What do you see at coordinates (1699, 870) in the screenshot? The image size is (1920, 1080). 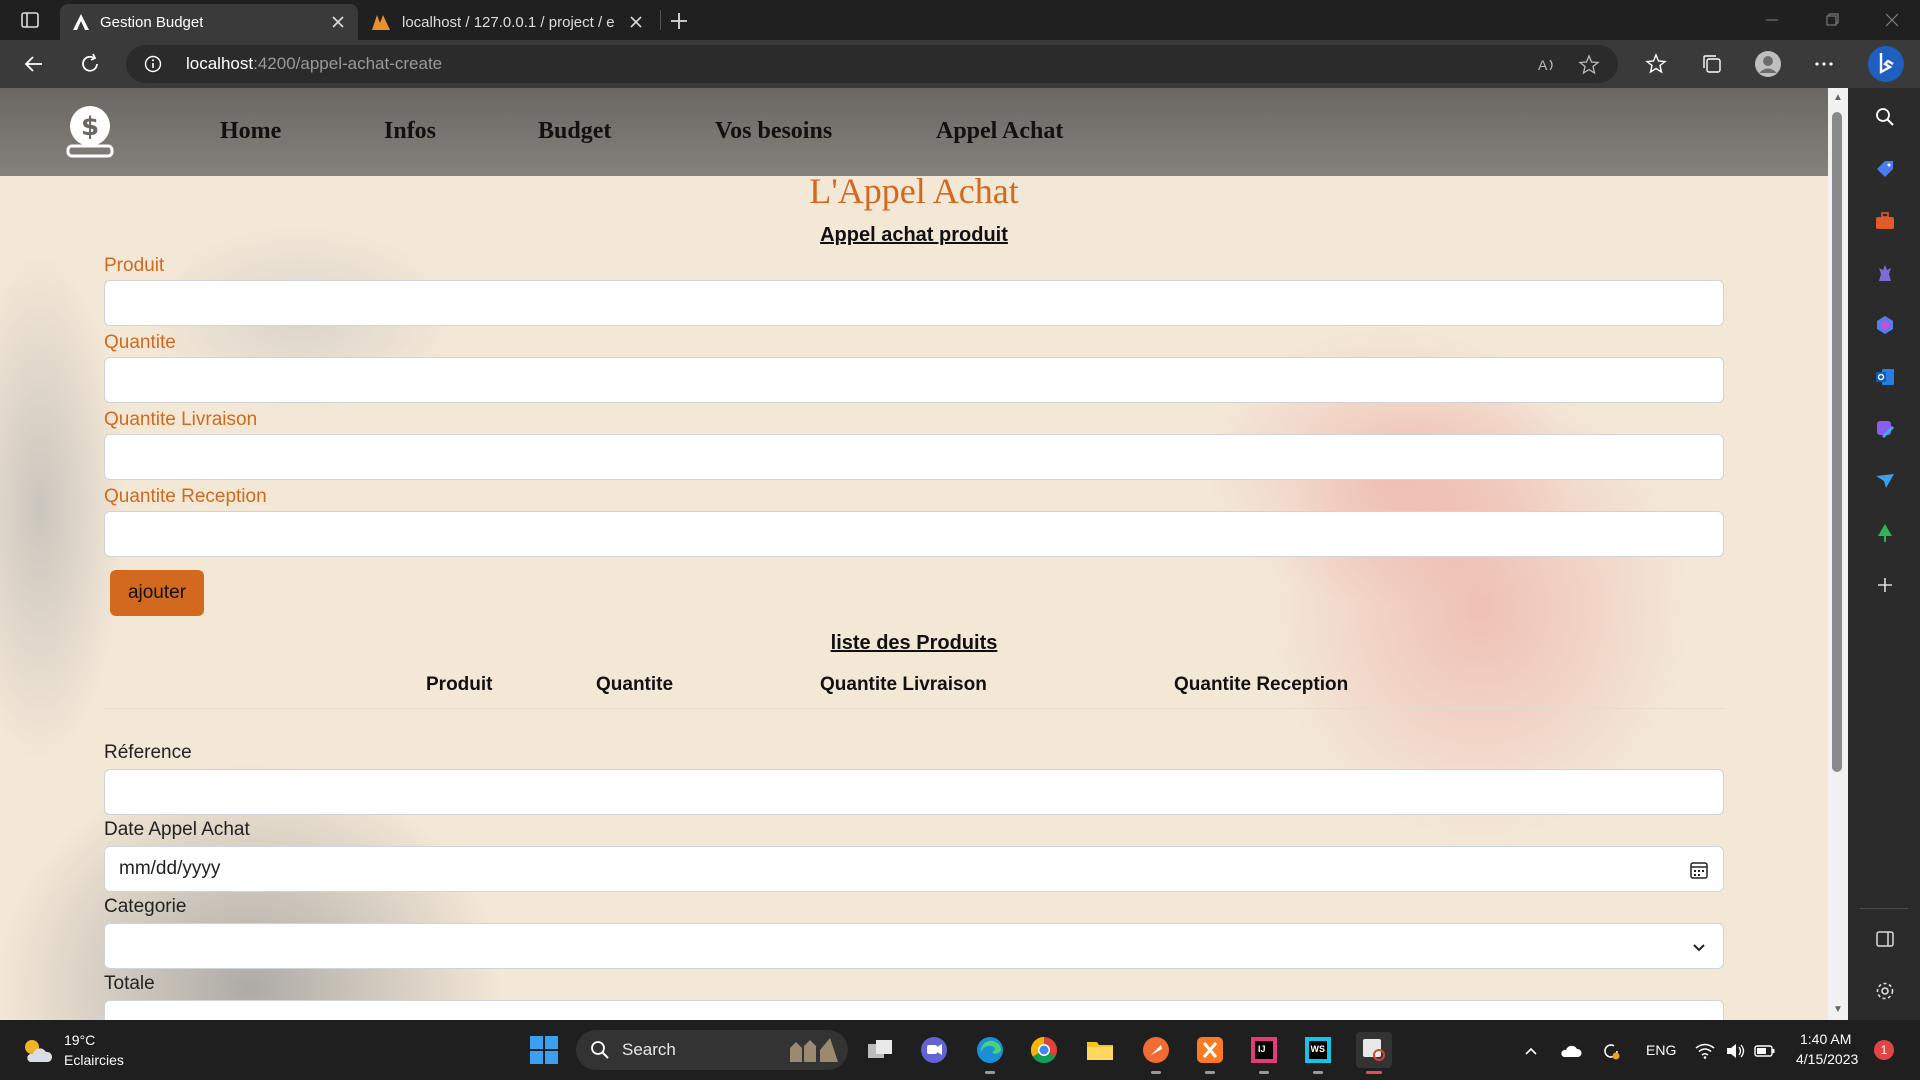 I see `calendar-icon` at bounding box center [1699, 870].